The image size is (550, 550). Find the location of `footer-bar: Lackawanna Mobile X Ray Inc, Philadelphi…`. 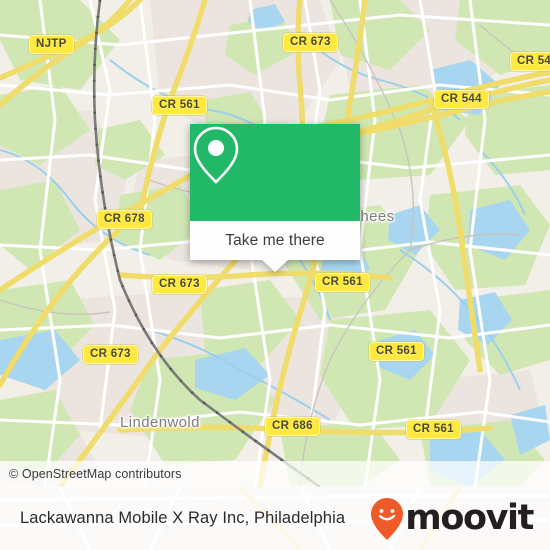

footer-bar: Lackawanna Mobile X Ray Inc, Philadelphi… is located at coordinates (275, 518).